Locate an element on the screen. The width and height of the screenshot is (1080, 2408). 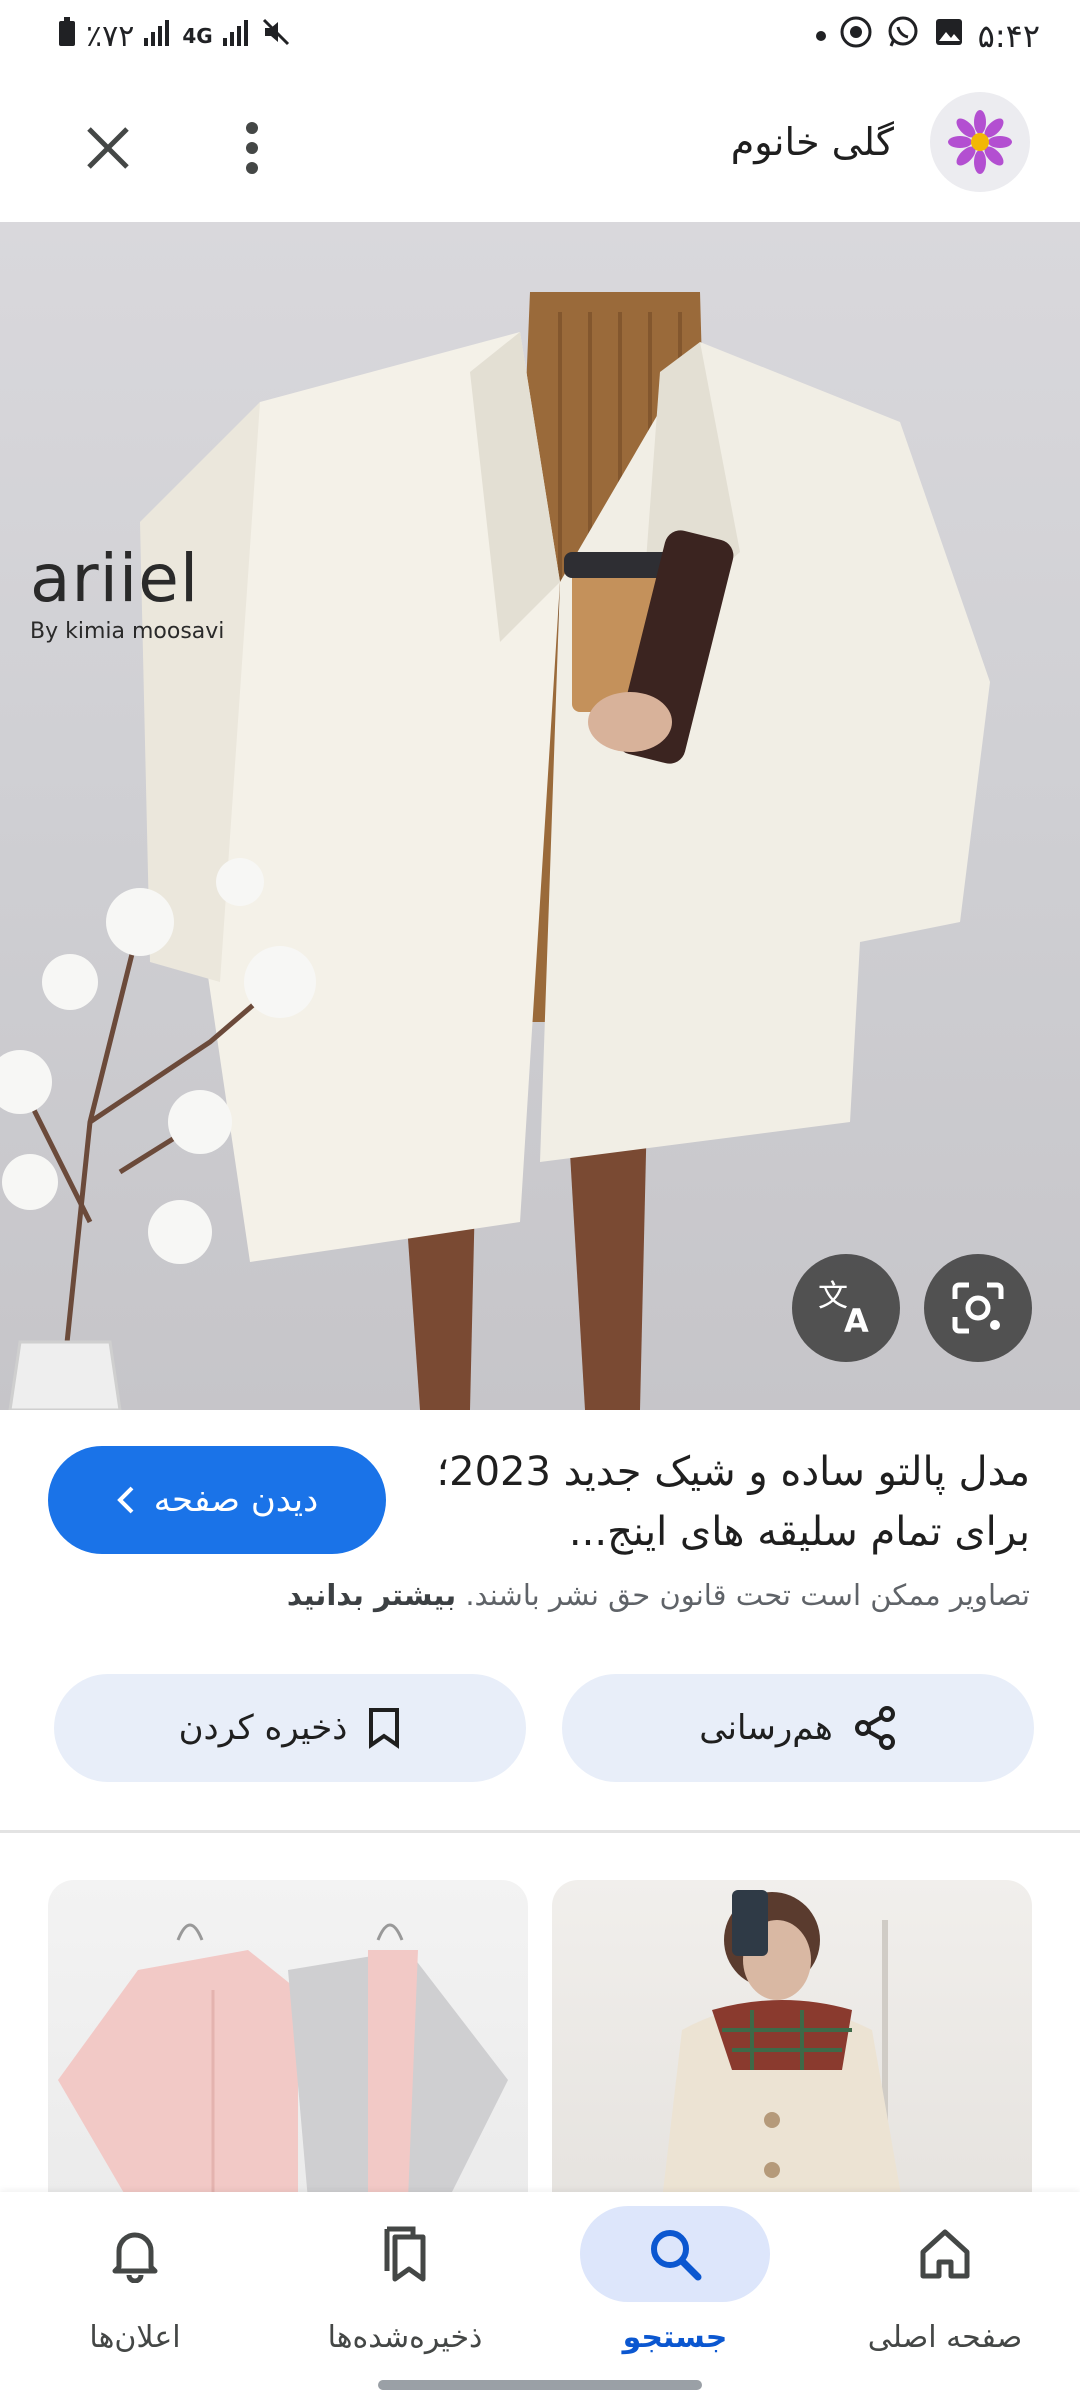
close-icon is located at coordinates (108, 148).